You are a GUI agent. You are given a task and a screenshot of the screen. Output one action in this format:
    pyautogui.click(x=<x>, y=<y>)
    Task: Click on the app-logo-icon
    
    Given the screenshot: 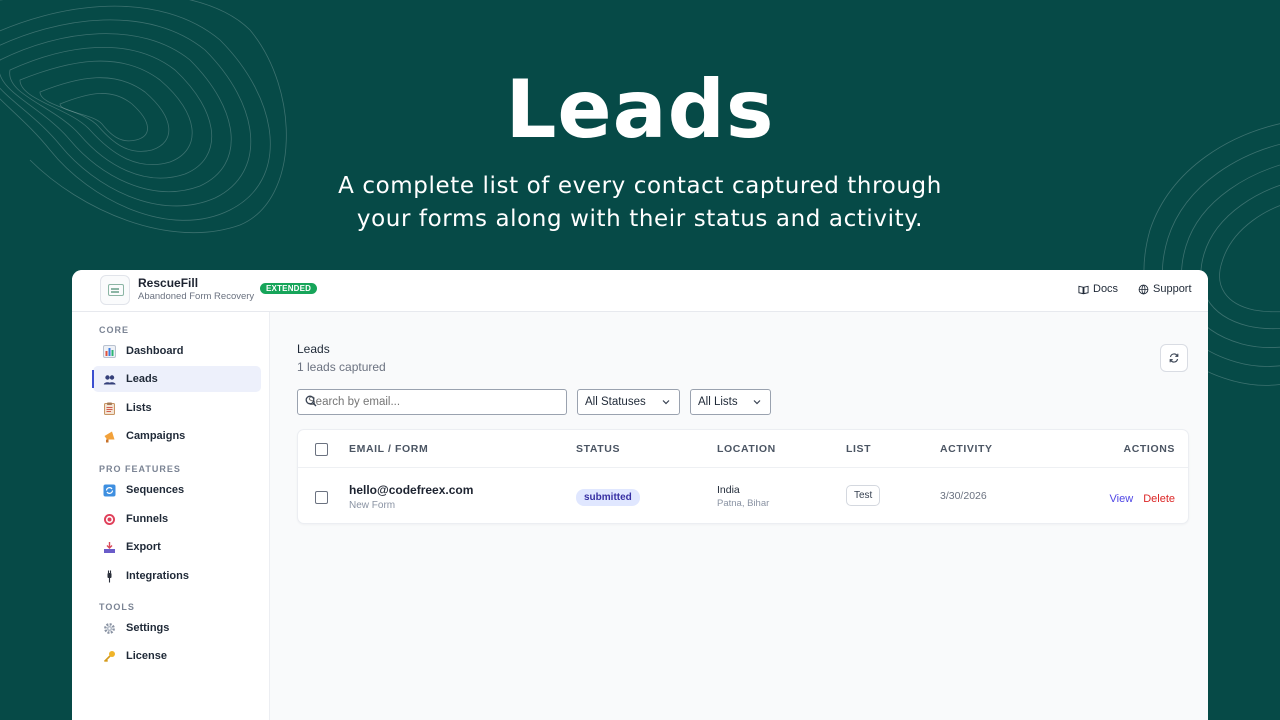 What is the action you would take?
    pyautogui.click(x=115, y=290)
    